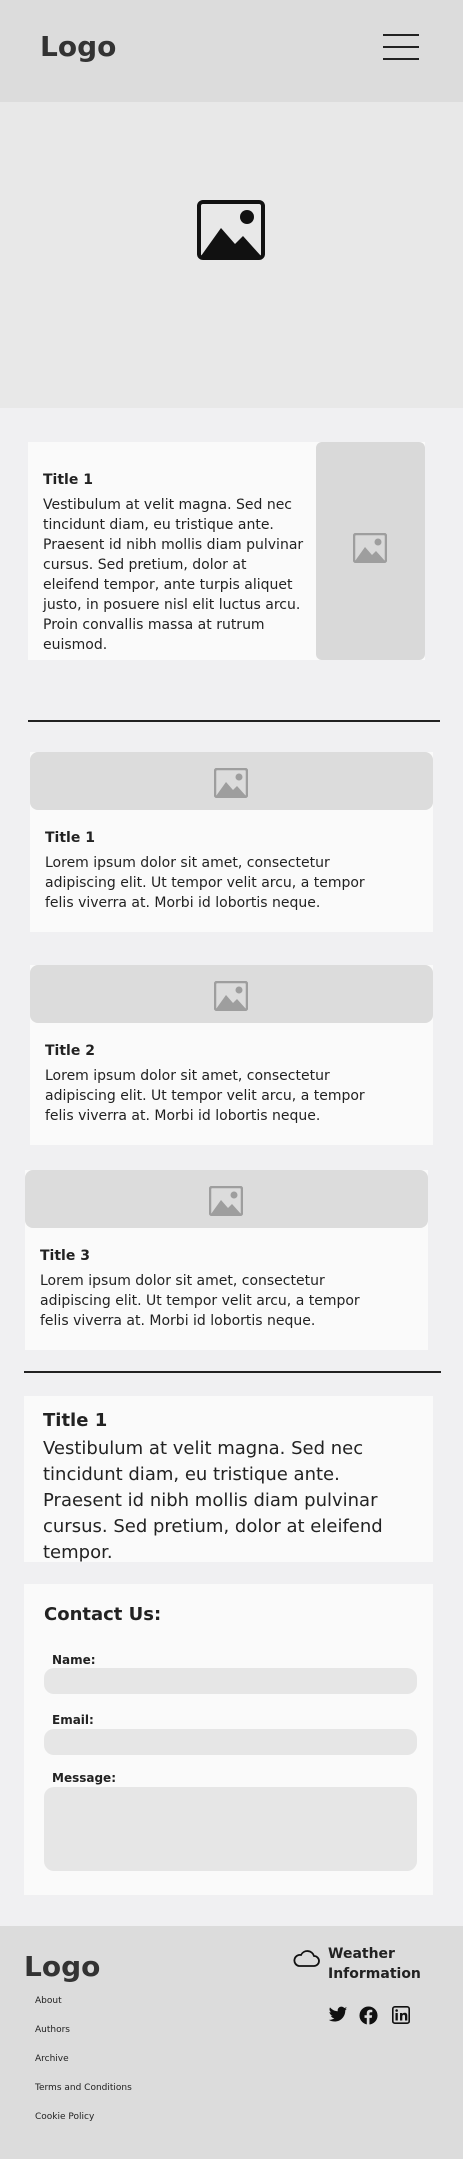  Describe the element at coordinates (401, 2015) in the screenshot. I see `linkedin-icon` at that location.